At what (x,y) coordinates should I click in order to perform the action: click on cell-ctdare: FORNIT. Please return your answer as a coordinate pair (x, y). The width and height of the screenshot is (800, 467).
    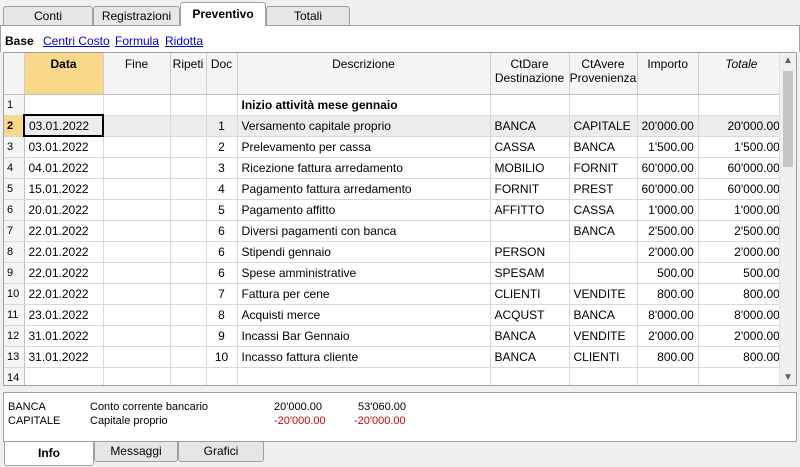
    Looking at the image, I should click on (530, 189).